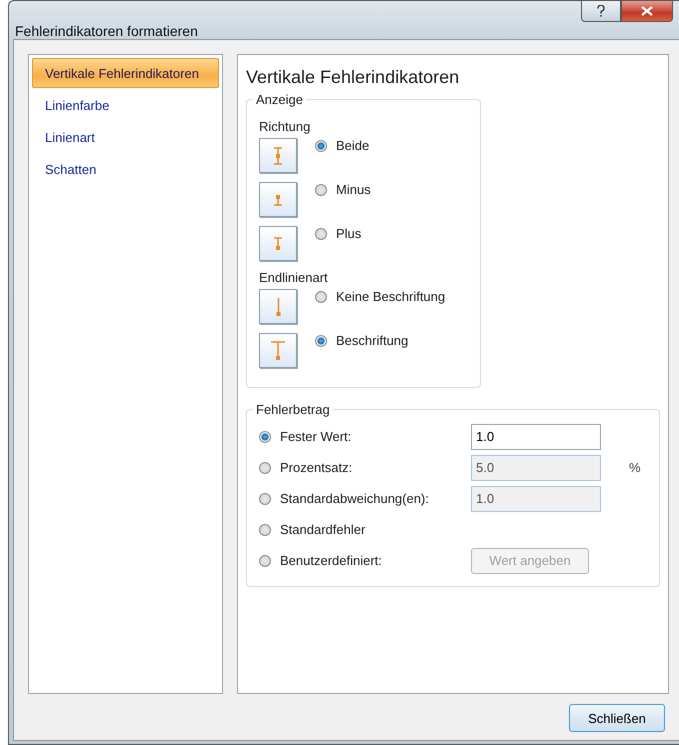 Image resolution: width=679 pixels, height=745 pixels. I want to click on category-item: Linienart, so click(125, 137).